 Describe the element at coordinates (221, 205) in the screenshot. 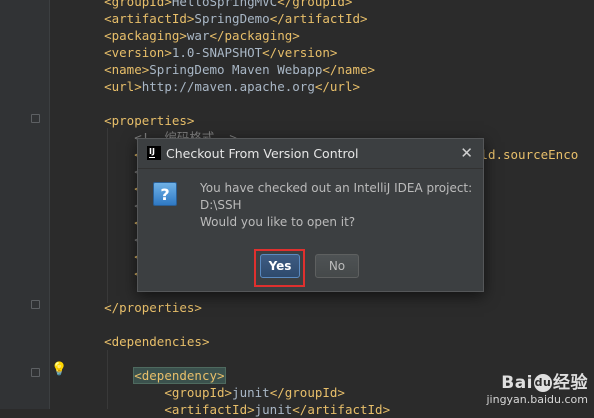

I see `message-path: D:\SSH` at that location.